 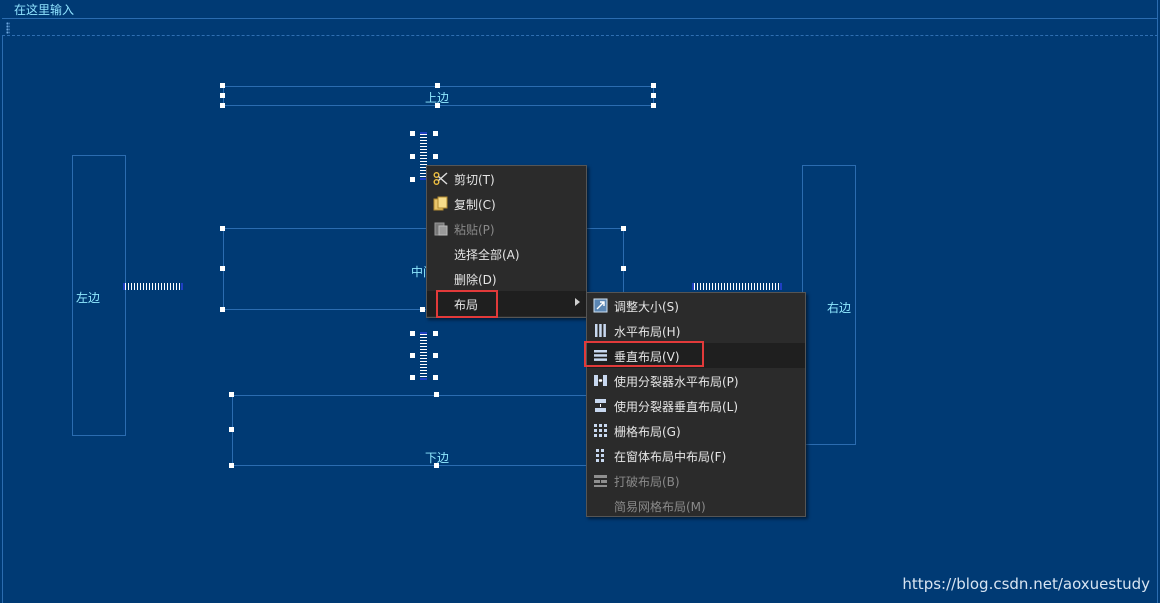 I want to click on submenu-item-splitter-vertical: 使用分裂器垂直布局(L), so click(x=696, y=405).